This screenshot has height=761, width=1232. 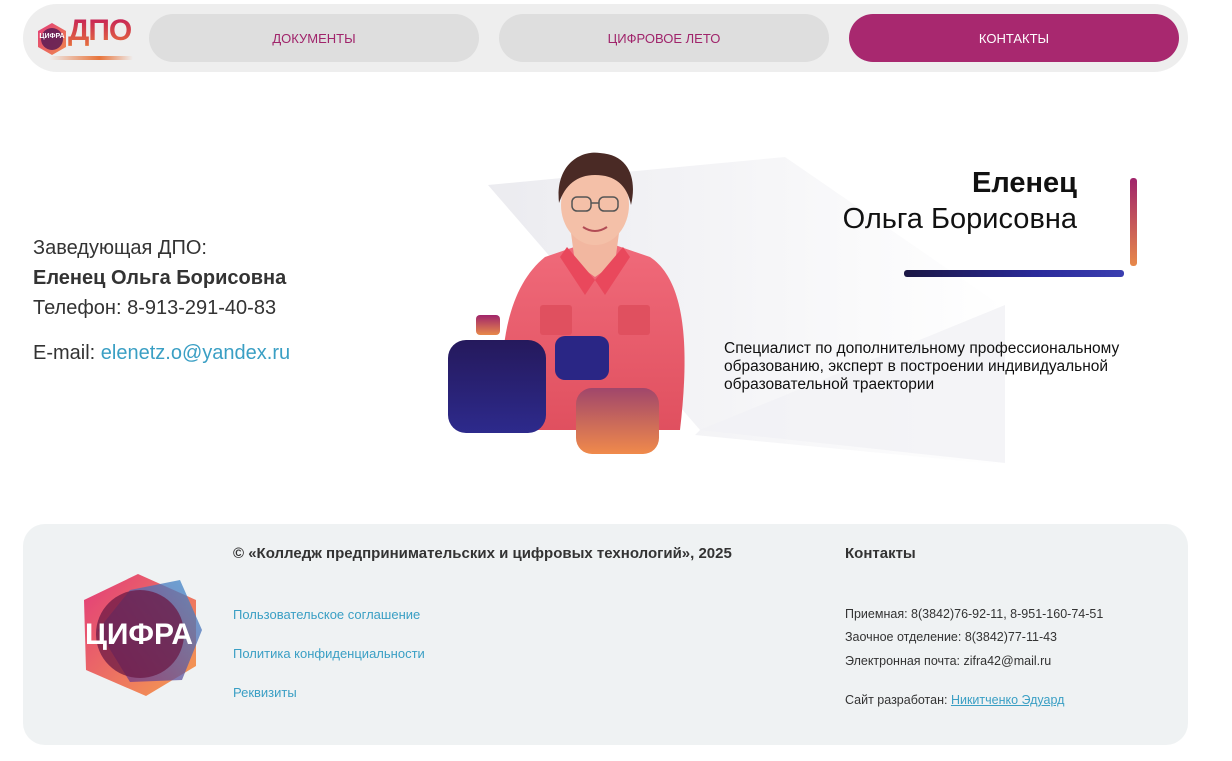 I want to click on contact-name: Еленец Ольга Борисовна, so click(x=160, y=278).